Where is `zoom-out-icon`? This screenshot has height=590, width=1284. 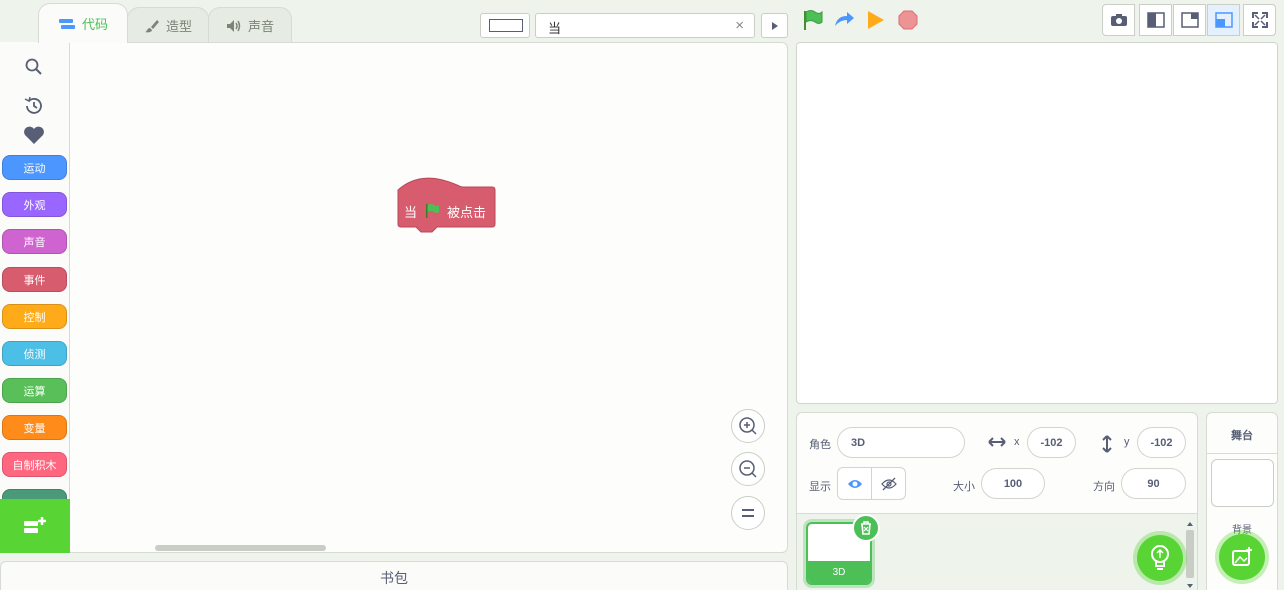
zoom-out-icon is located at coordinates (748, 469).